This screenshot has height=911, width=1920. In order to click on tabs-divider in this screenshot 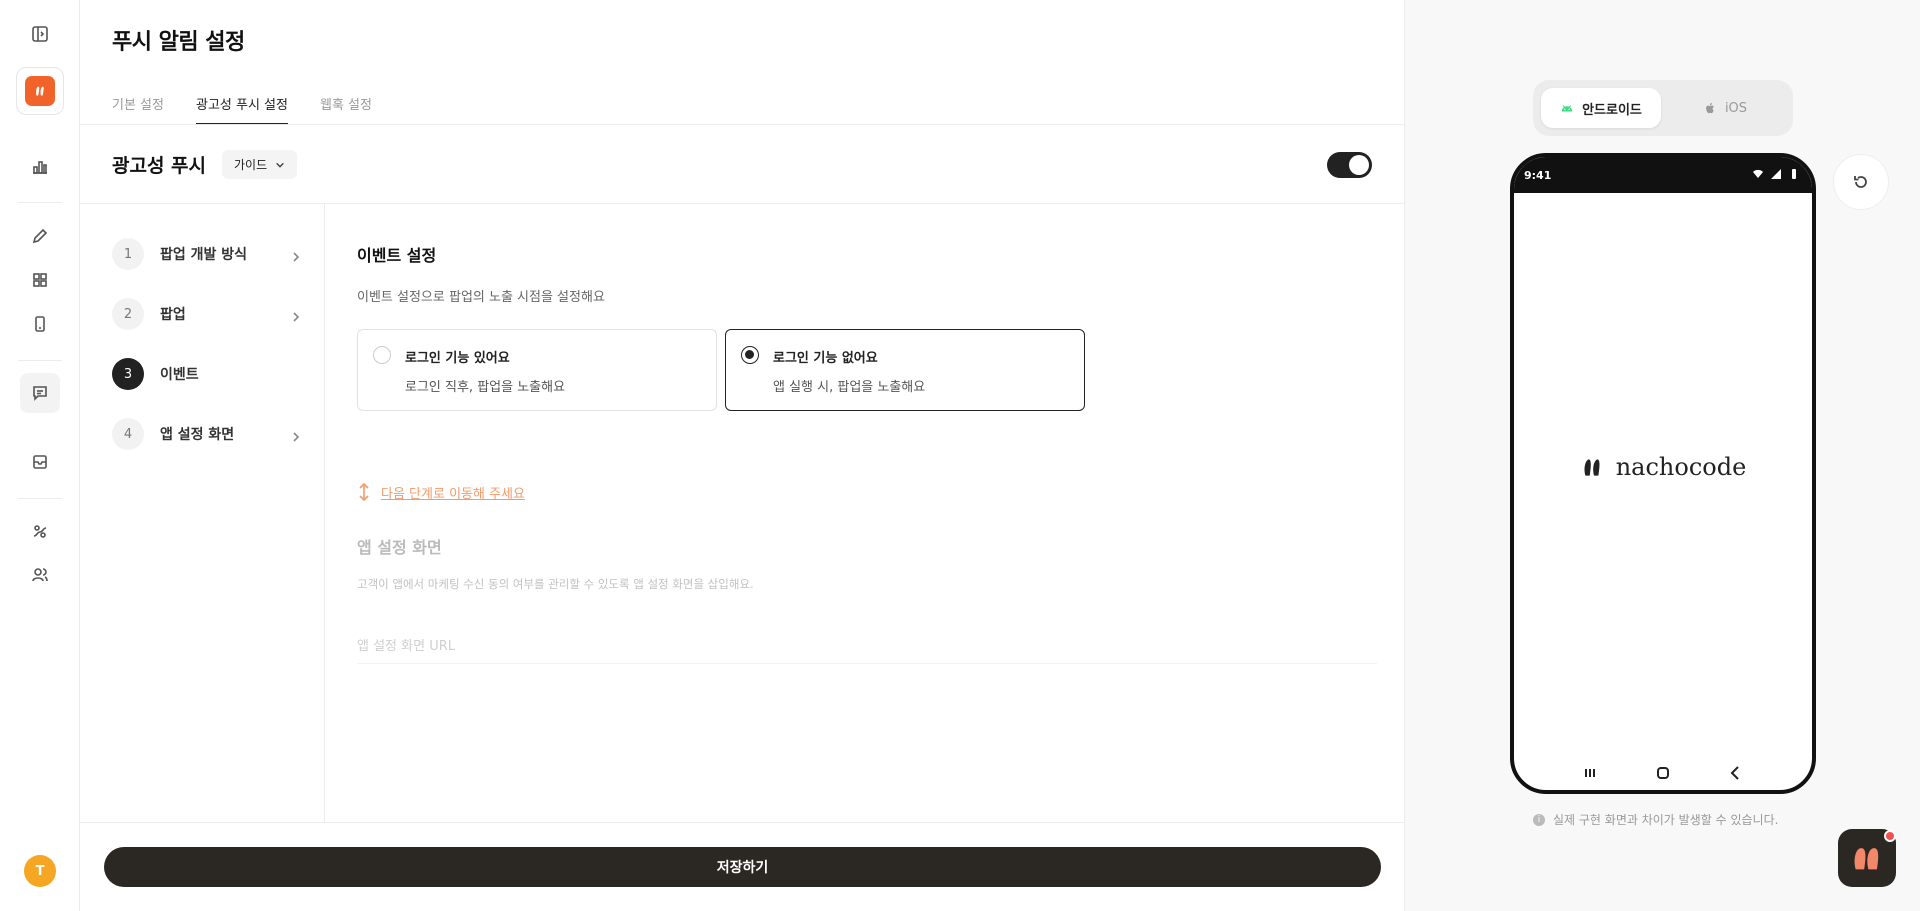, I will do `click(742, 124)`.